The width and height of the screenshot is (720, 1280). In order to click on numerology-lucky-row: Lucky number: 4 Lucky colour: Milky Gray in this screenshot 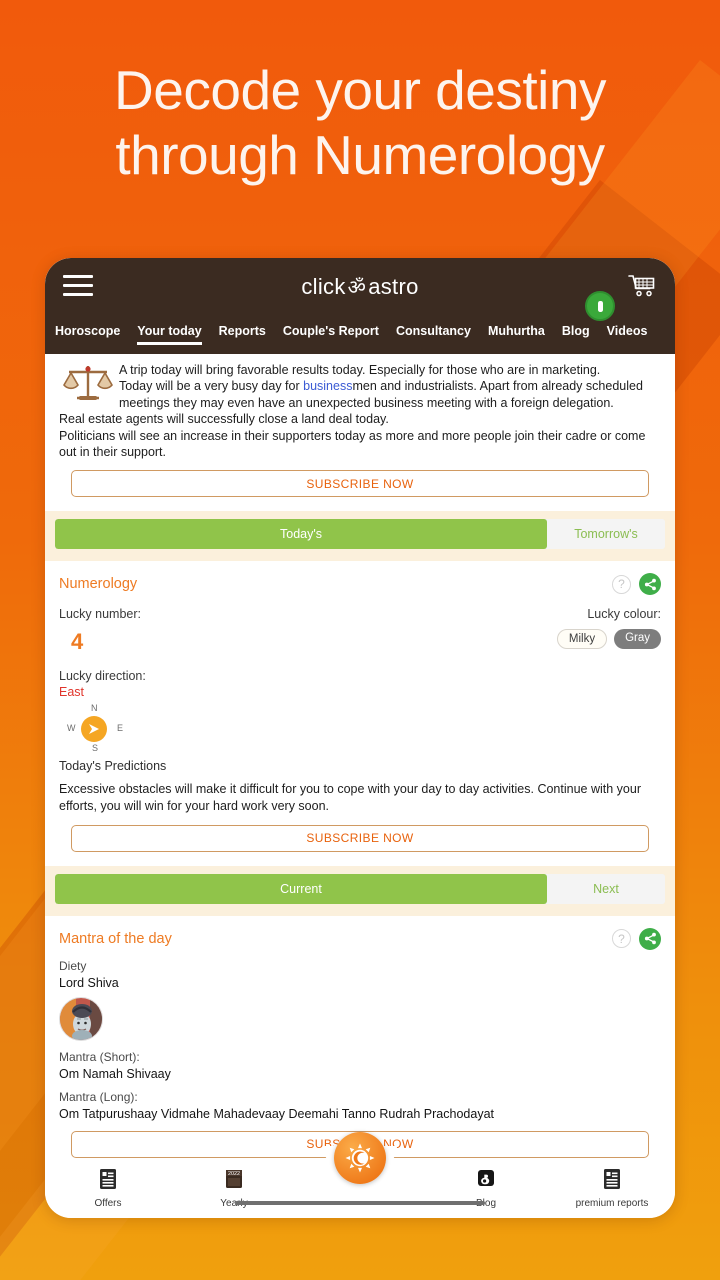, I will do `click(360, 631)`.